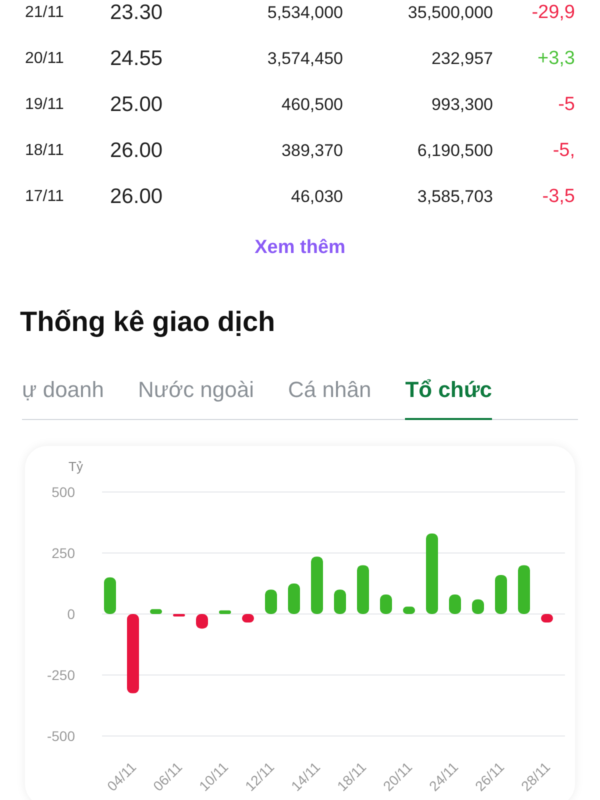 This screenshot has height=800, width=600. What do you see at coordinates (44, 197) in the screenshot?
I see `date-cell-text: 17/11` at bounding box center [44, 197].